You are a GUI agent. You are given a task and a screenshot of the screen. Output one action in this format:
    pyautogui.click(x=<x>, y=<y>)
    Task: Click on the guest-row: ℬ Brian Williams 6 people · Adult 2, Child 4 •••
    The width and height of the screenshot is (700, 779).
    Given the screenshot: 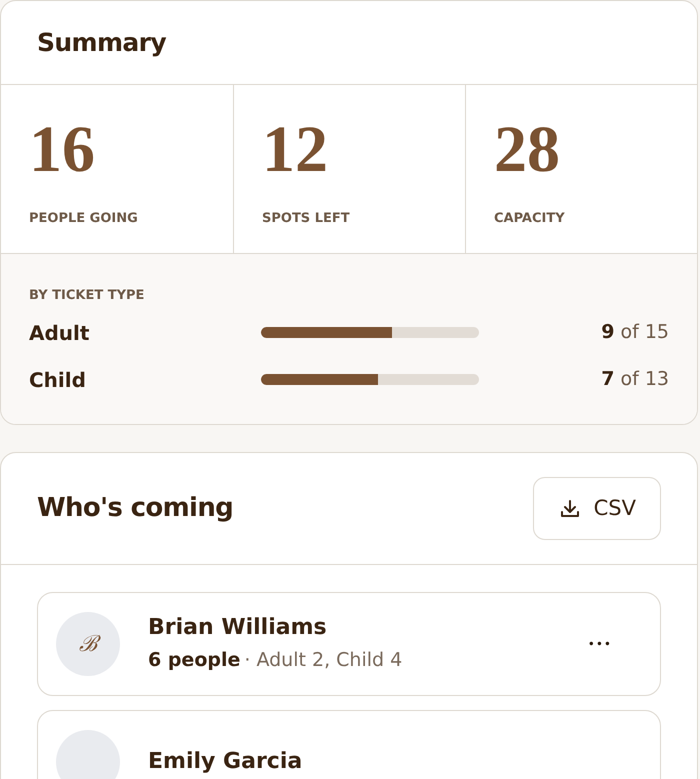 What is the action you would take?
    pyautogui.click(x=349, y=644)
    